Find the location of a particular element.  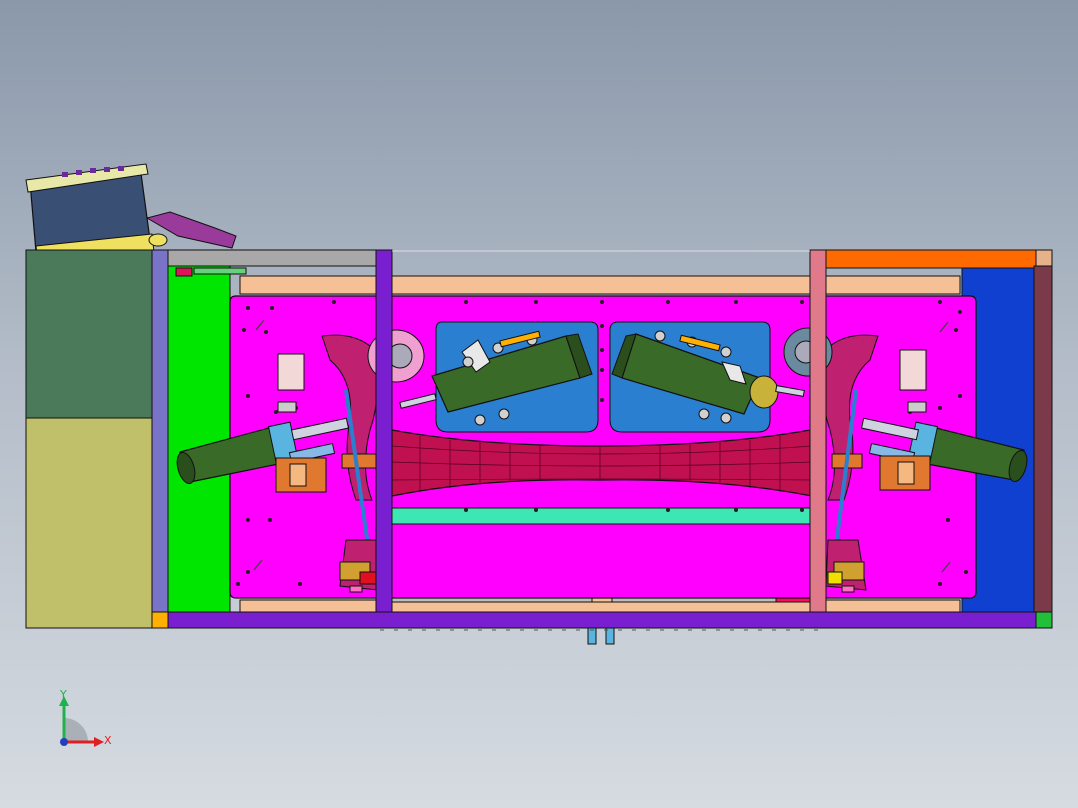

left-post is located at coordinates (160, 439).